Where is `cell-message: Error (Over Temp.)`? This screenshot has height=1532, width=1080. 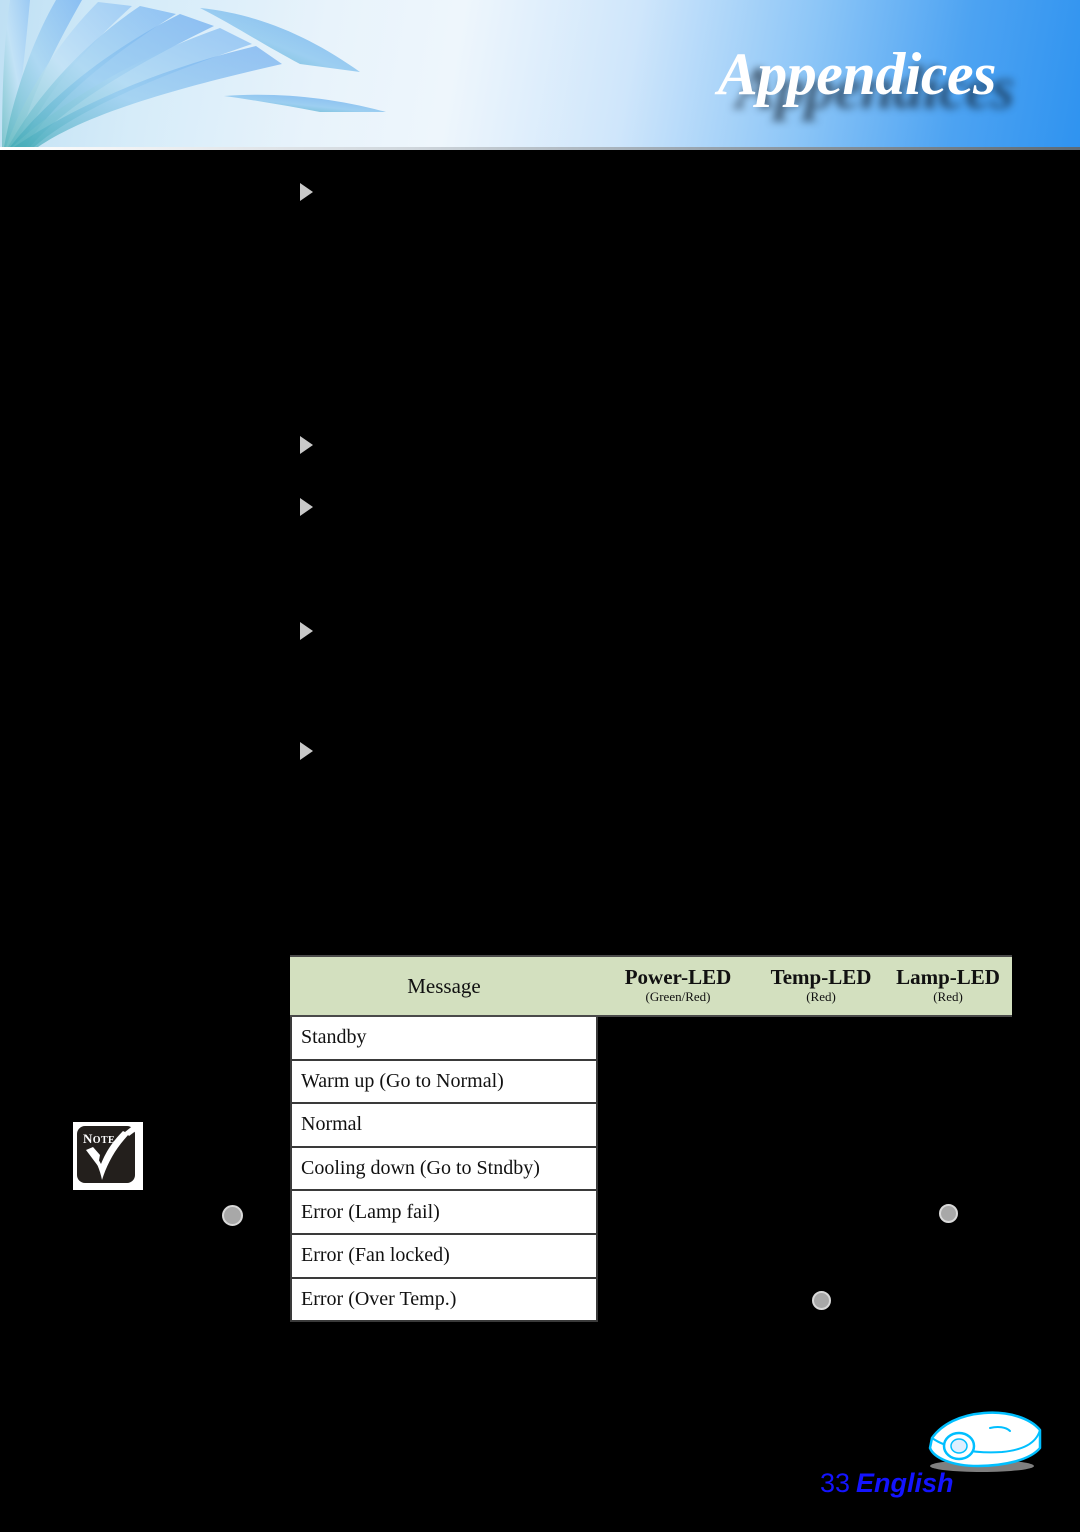
cell-message: Error (Over Temp.) is located at coordinates (444, 1300).